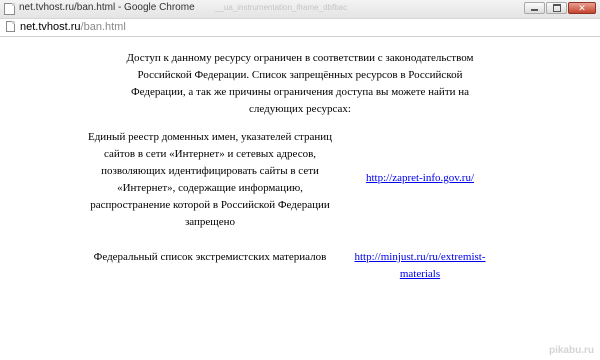 The width and height of the screenshot is (600, 360). I want to click on minimize-icon, so click(534, 10).